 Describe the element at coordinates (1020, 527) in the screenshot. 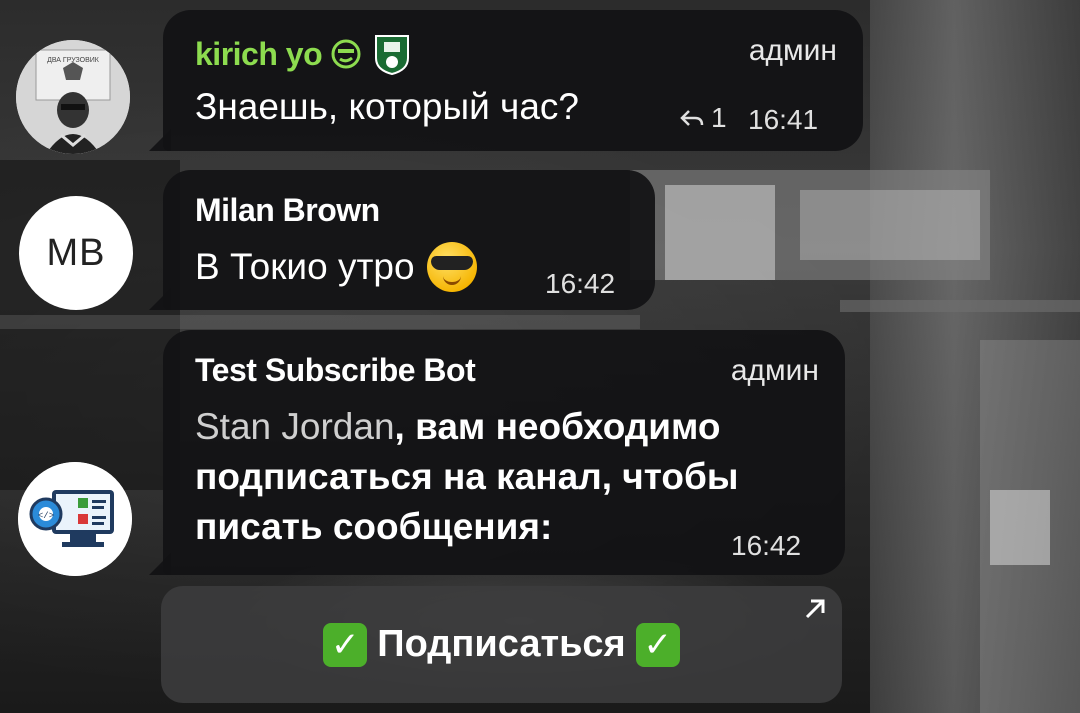

I see `wallpaper-sign` at that location.